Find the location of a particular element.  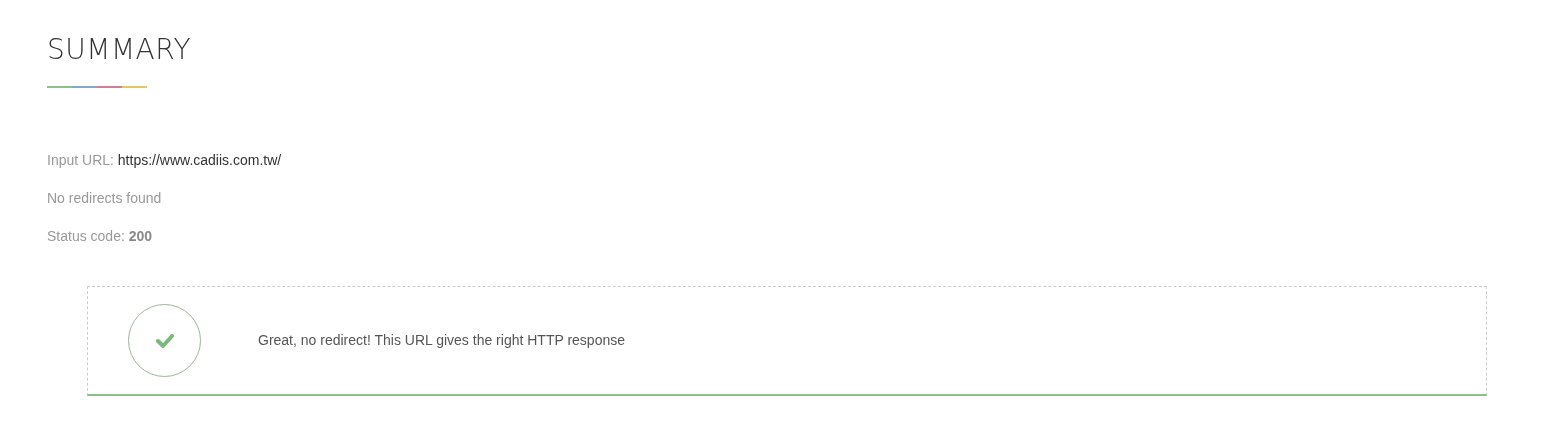

input-url-line: Input URL: https://www.cadiis.com.tw/ is located at coordinates (165, 160).